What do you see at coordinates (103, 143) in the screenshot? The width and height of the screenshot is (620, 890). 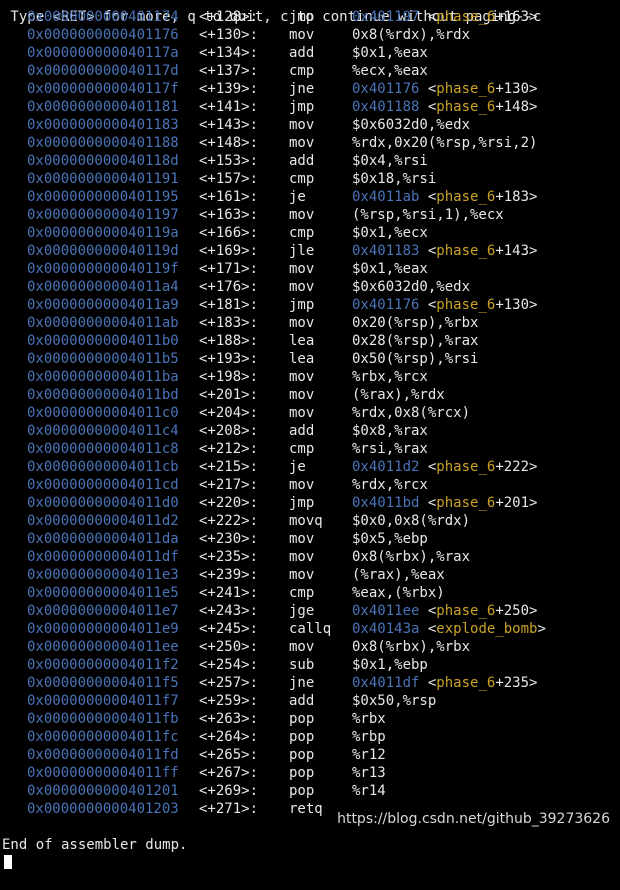 I see `address: 0x0000000000401188` at bounding box center [103, 143].